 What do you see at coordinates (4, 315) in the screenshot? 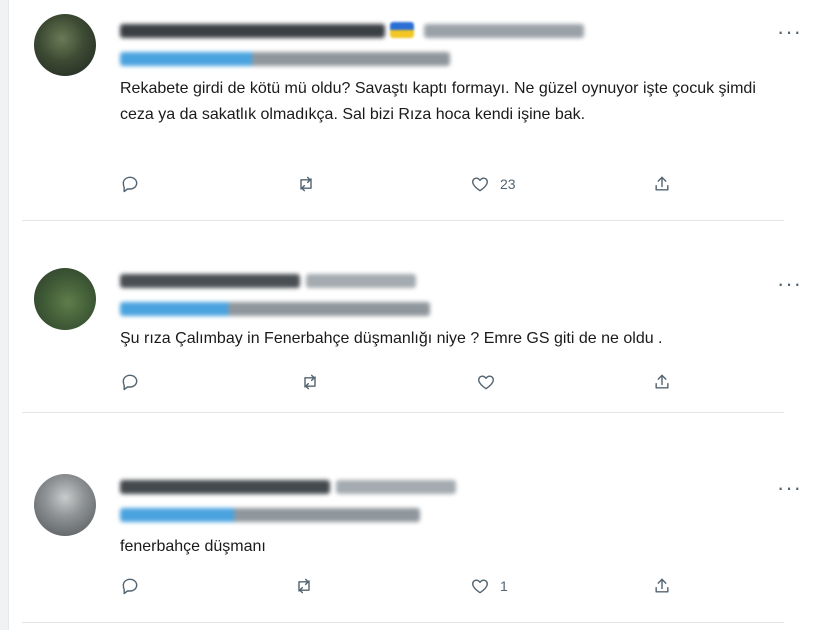
I see `left-edge` at bounding box center [4, 315].